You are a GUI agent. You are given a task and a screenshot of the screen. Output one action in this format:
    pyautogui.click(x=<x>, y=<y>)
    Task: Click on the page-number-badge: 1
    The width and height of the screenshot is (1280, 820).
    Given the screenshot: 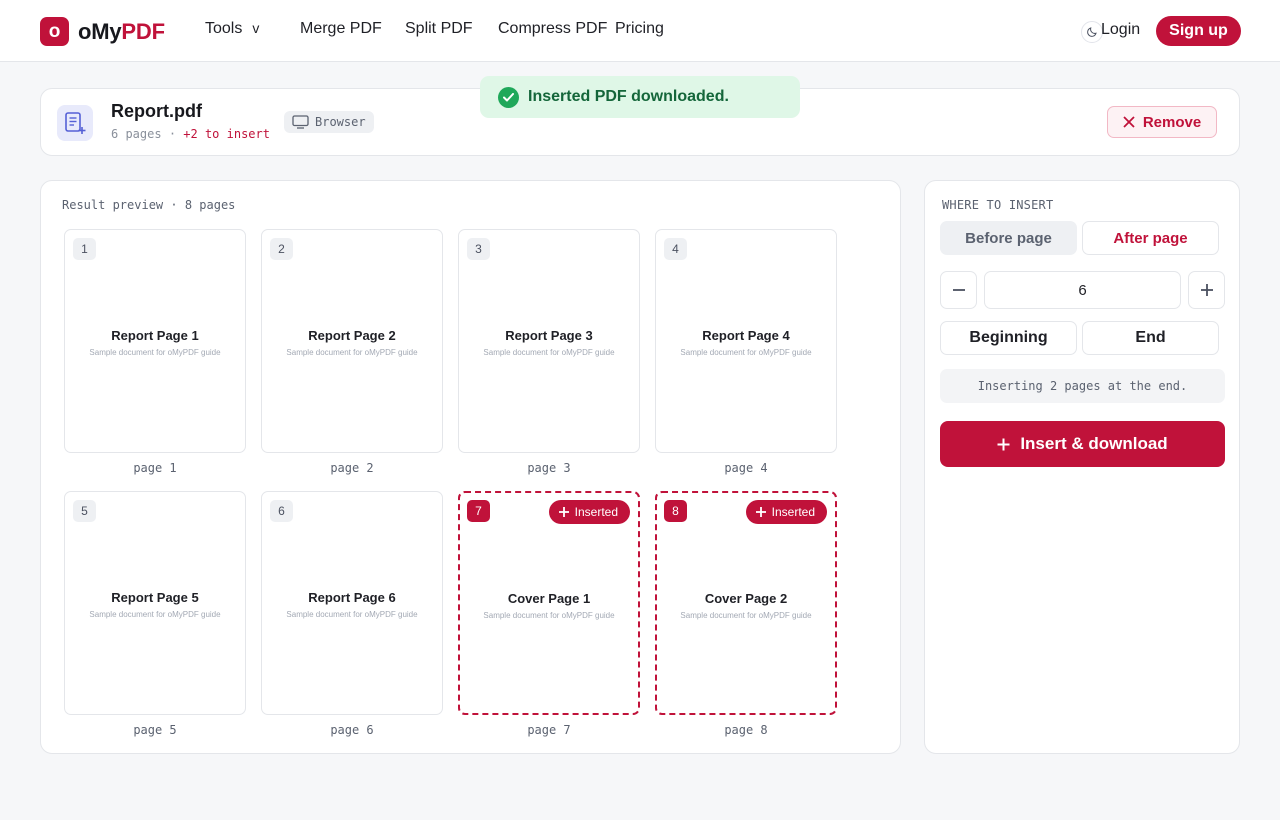 What is the action you would take?
    pyautogui.click(x=84, y=249)
    